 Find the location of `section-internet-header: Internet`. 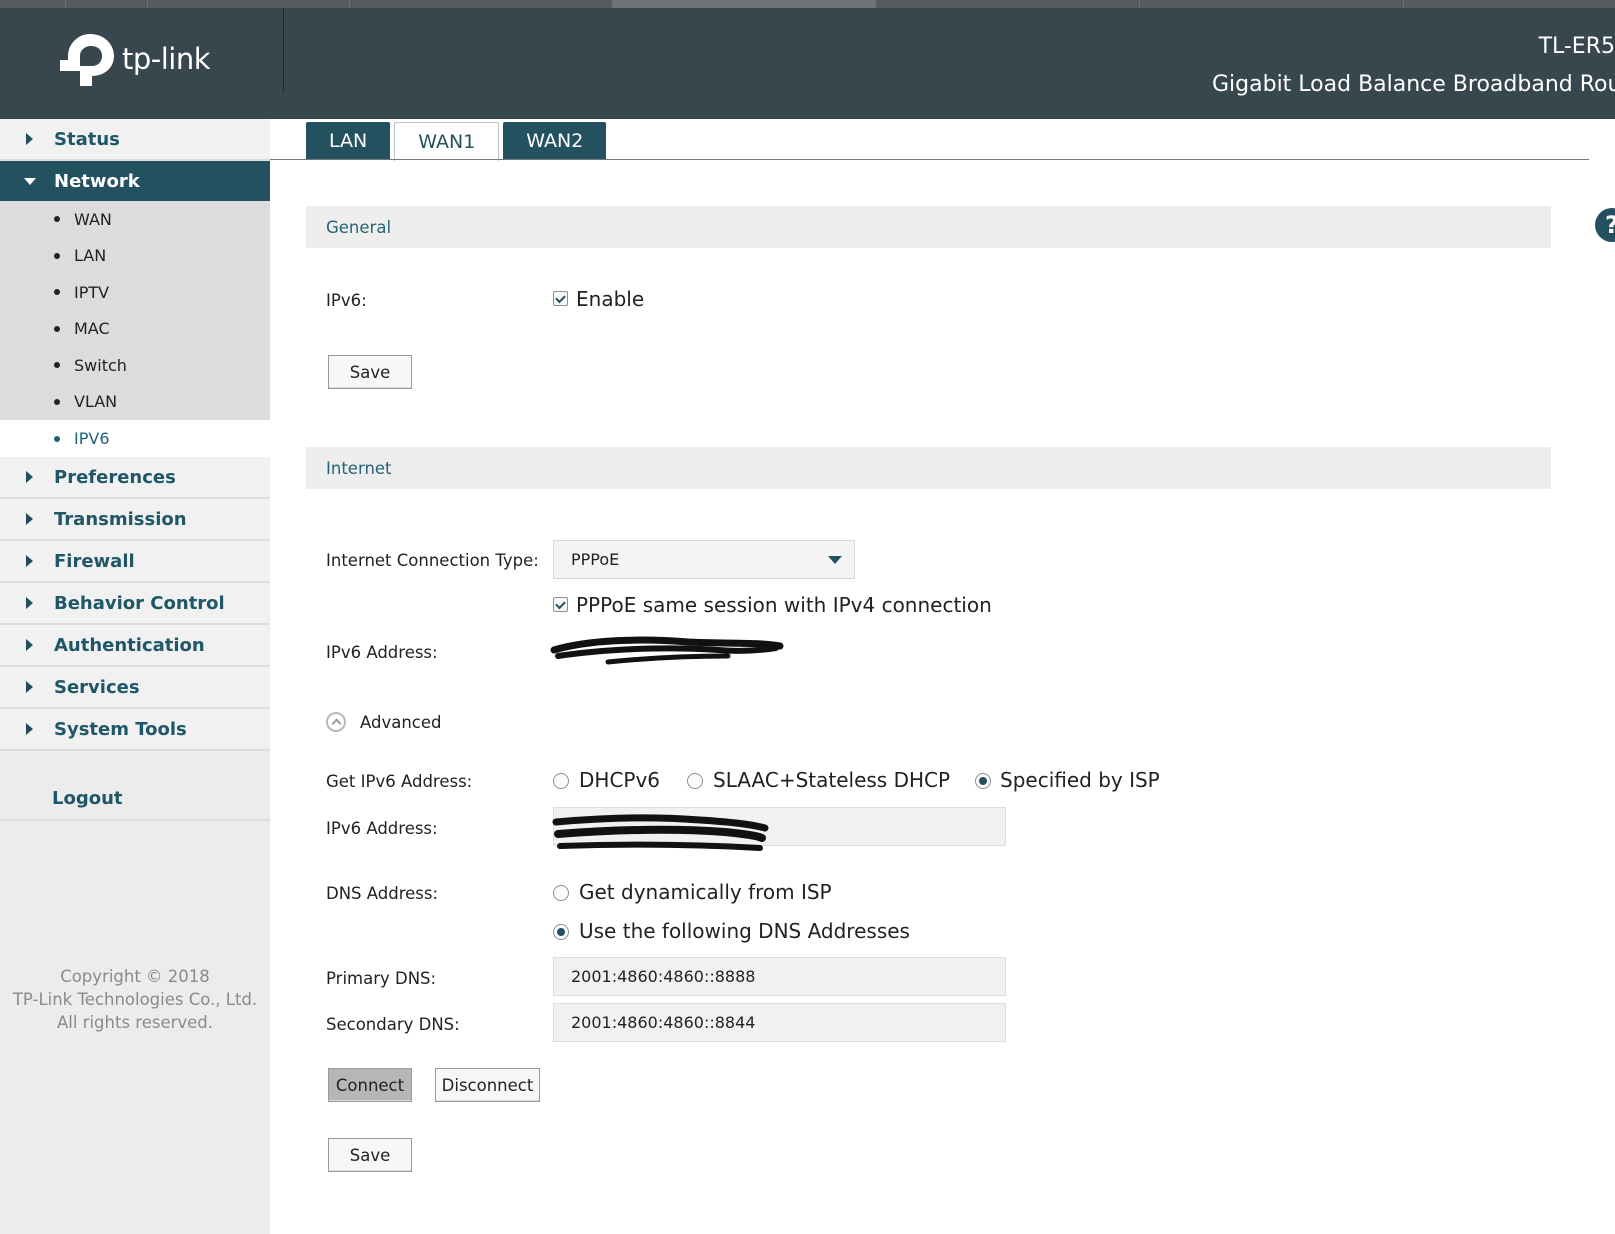

section-internet-header: Internet is located at coordinates (928, 468).